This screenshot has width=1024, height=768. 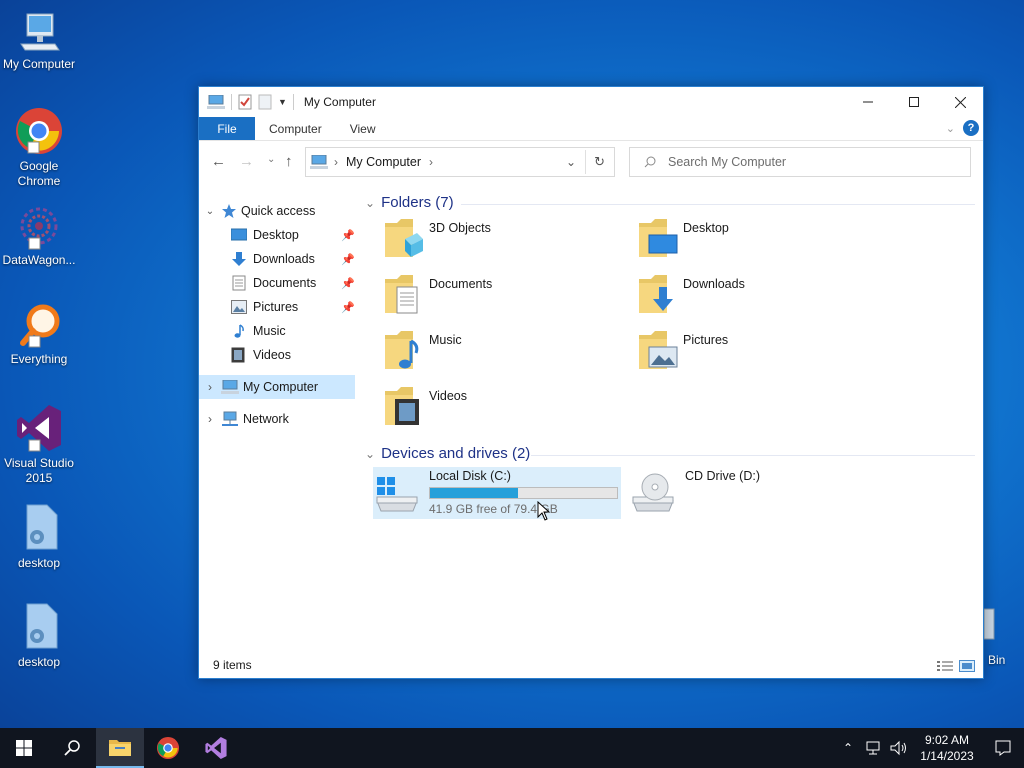 I want to click on nav-documents: Documents 📌, so click(x=293, y=283).